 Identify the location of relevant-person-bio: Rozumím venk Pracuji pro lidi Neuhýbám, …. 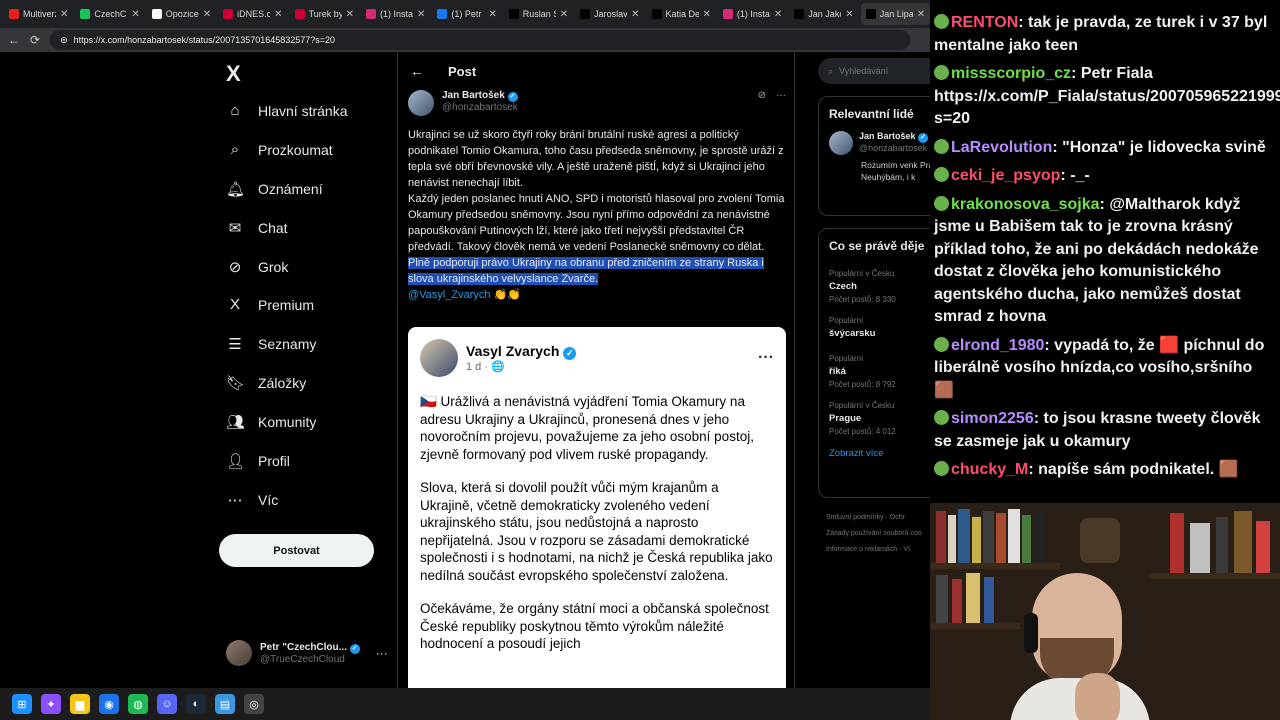
(895, 171).